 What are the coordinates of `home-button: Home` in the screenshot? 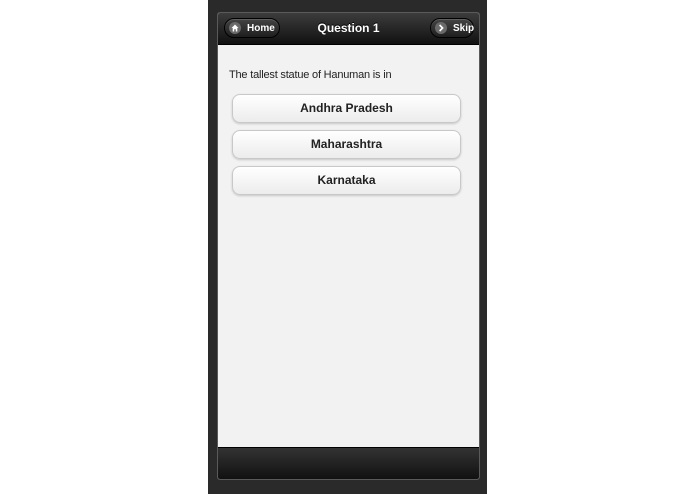 It's located at (252, 28).